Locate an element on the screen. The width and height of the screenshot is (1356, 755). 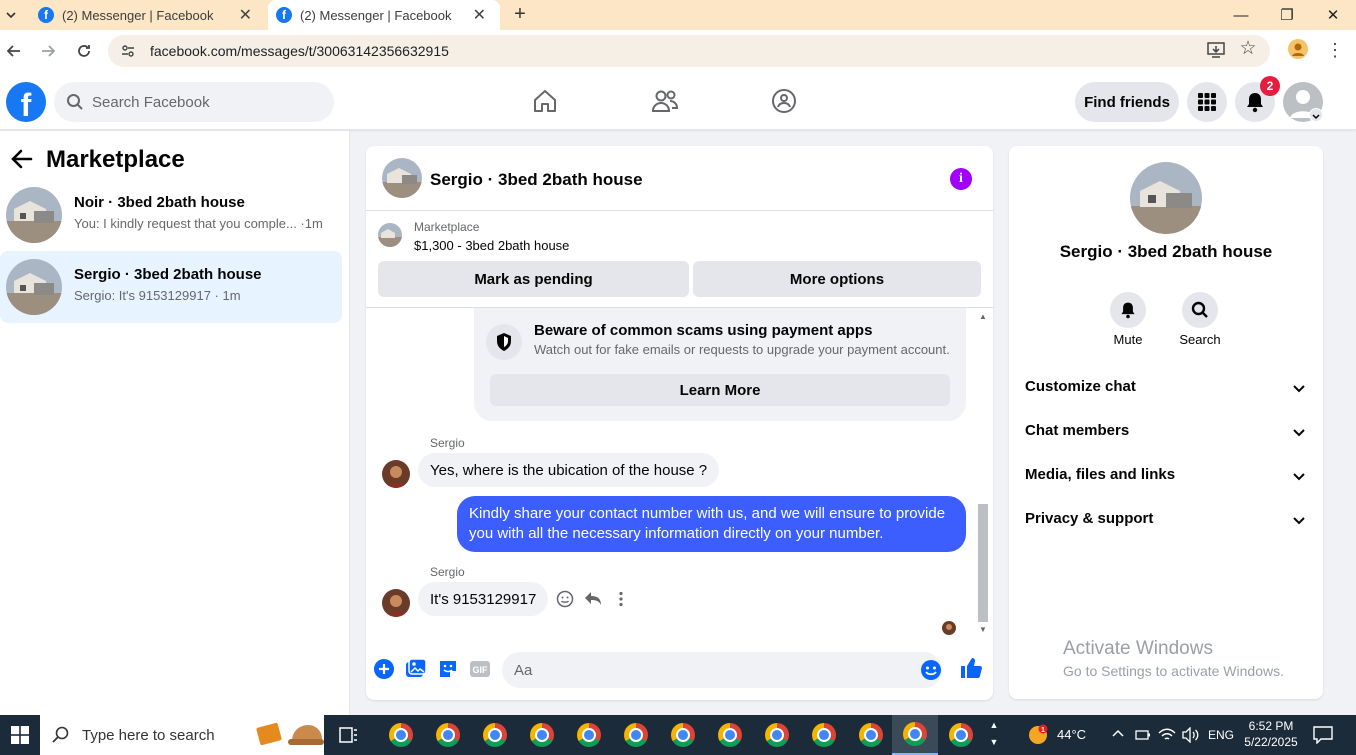
close-window-icon: ✕ is located at coordinates (1333, 15).